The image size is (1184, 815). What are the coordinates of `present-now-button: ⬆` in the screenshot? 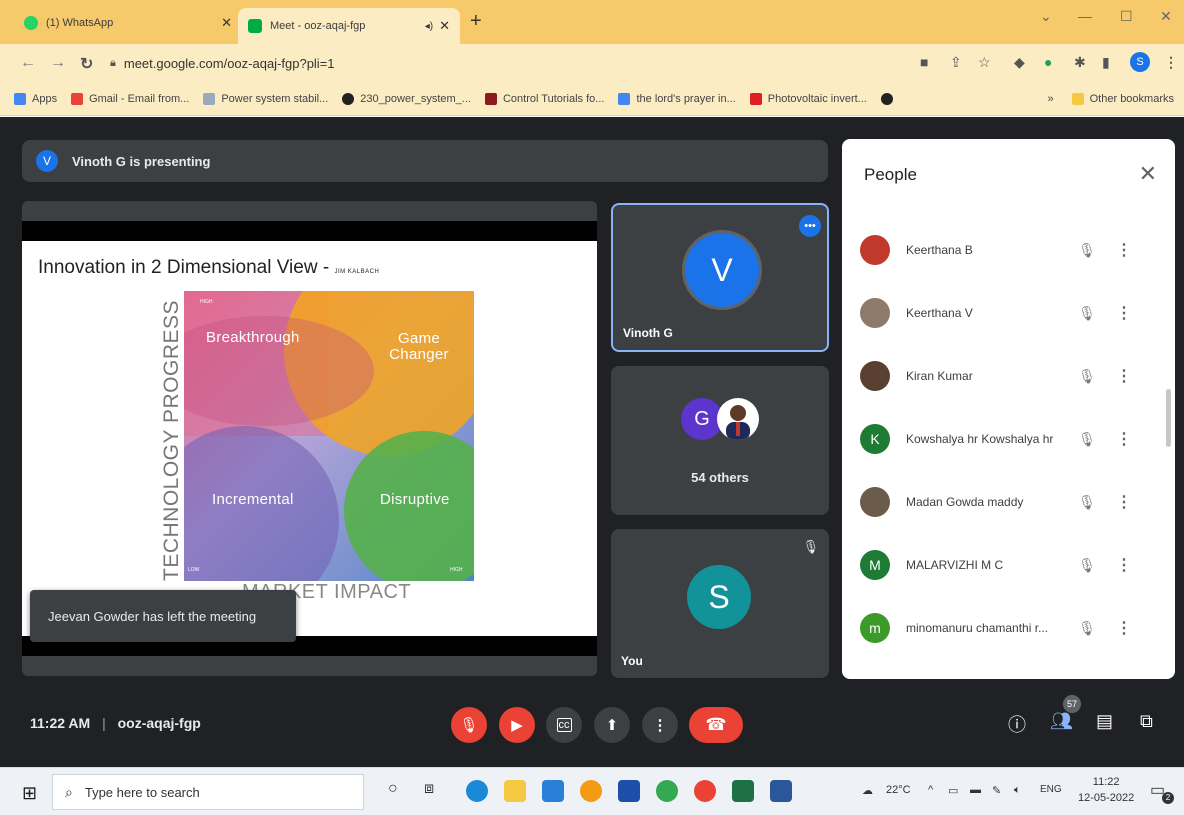 It's located at (612, 725).